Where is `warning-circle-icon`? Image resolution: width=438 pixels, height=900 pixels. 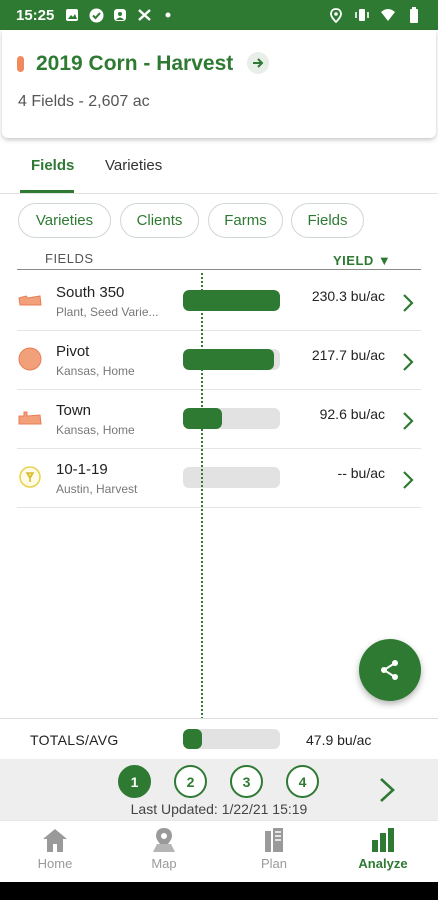
warning-circle-icon is located at coordinates (30, 477).